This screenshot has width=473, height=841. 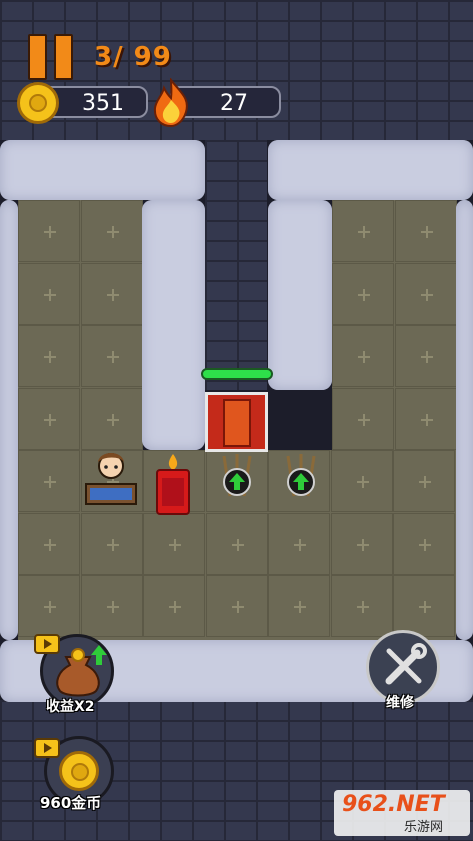 I want to click on gold-coin-stack-icon, so click(x=79, y=771).